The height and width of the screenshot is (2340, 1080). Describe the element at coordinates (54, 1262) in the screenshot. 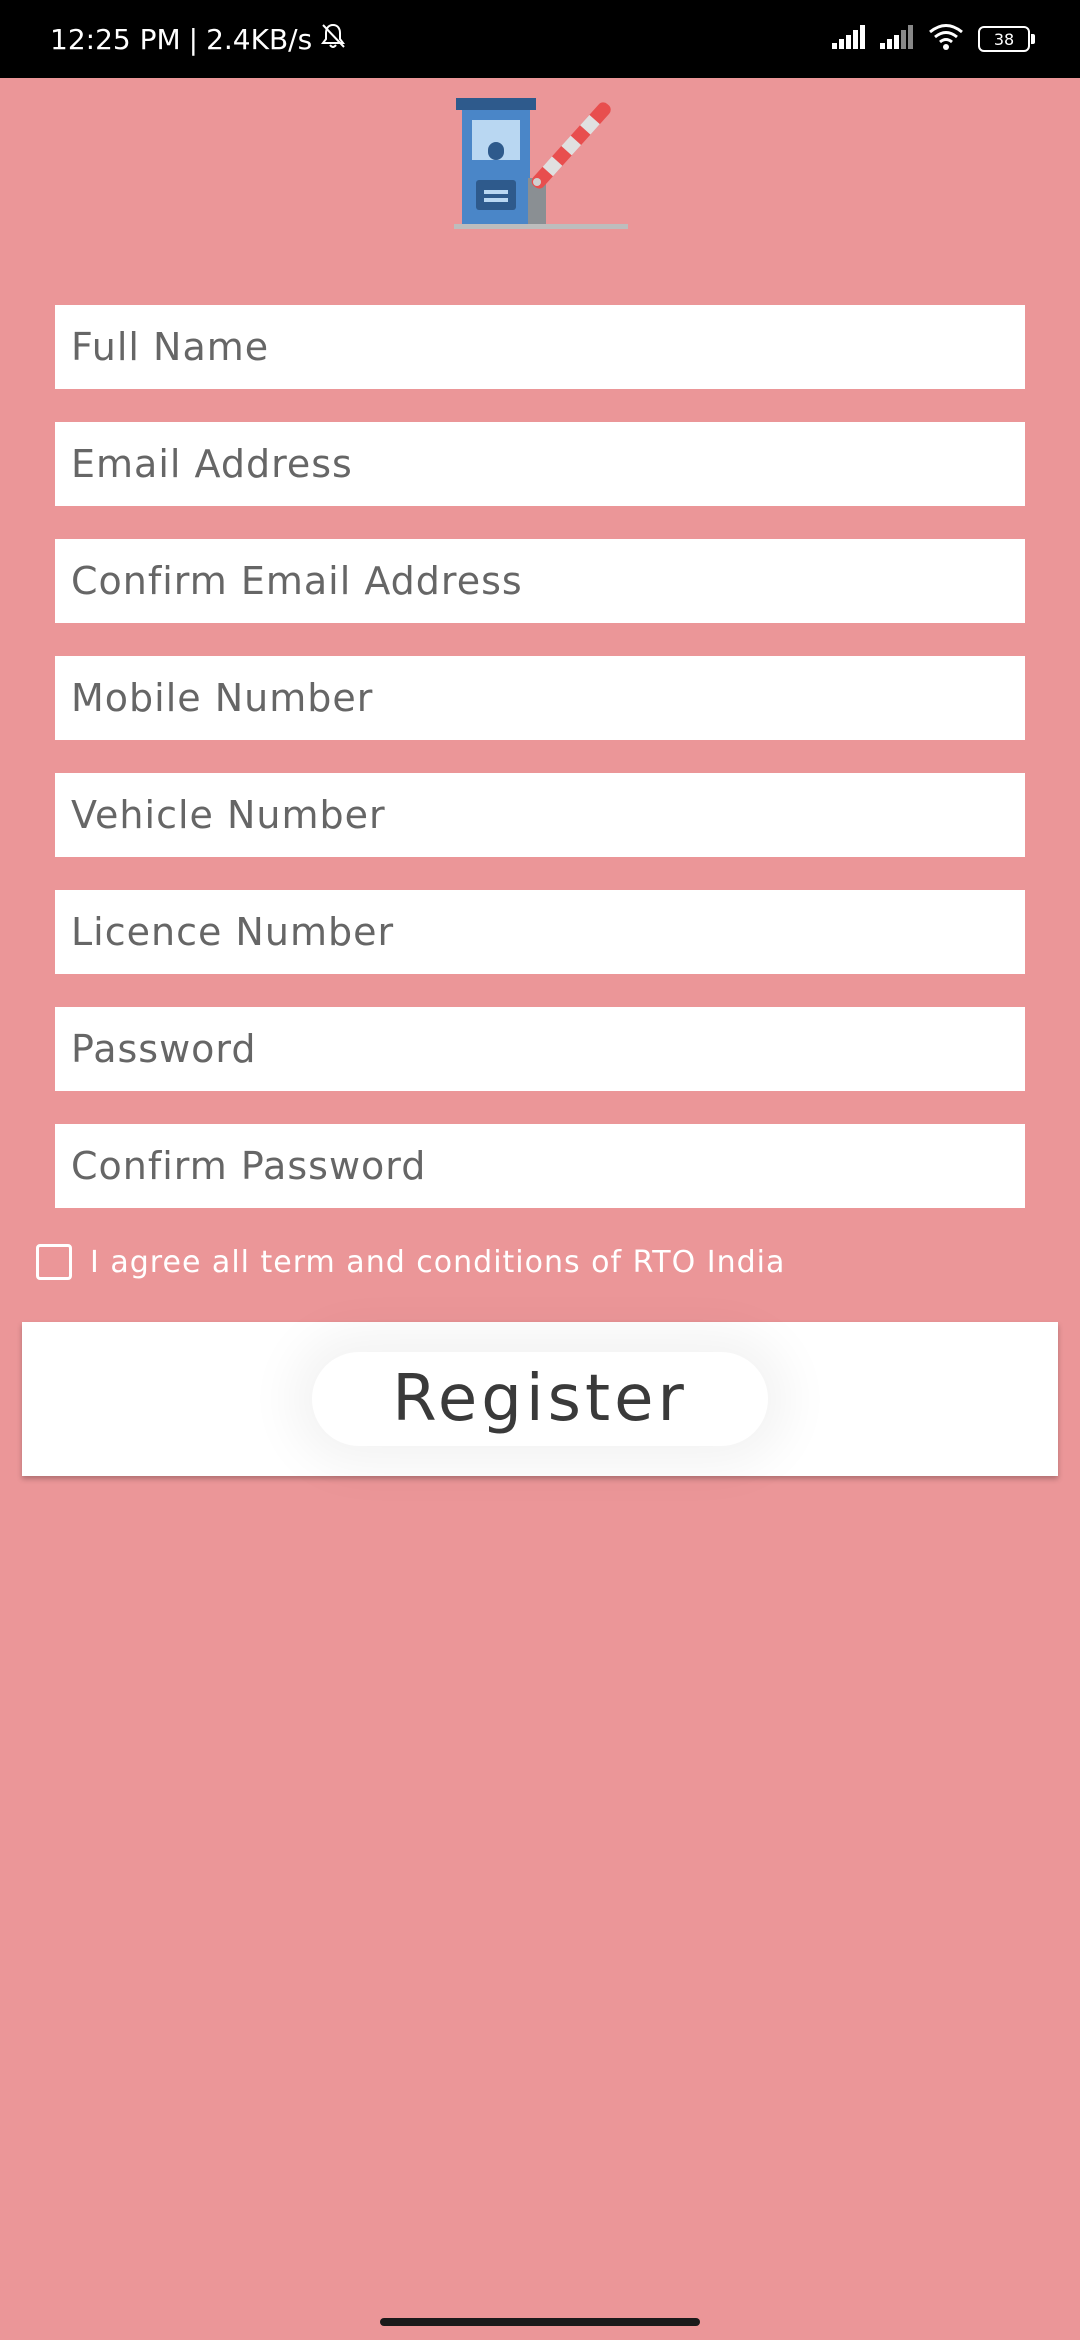

I see `terms-checkbox` at that location.